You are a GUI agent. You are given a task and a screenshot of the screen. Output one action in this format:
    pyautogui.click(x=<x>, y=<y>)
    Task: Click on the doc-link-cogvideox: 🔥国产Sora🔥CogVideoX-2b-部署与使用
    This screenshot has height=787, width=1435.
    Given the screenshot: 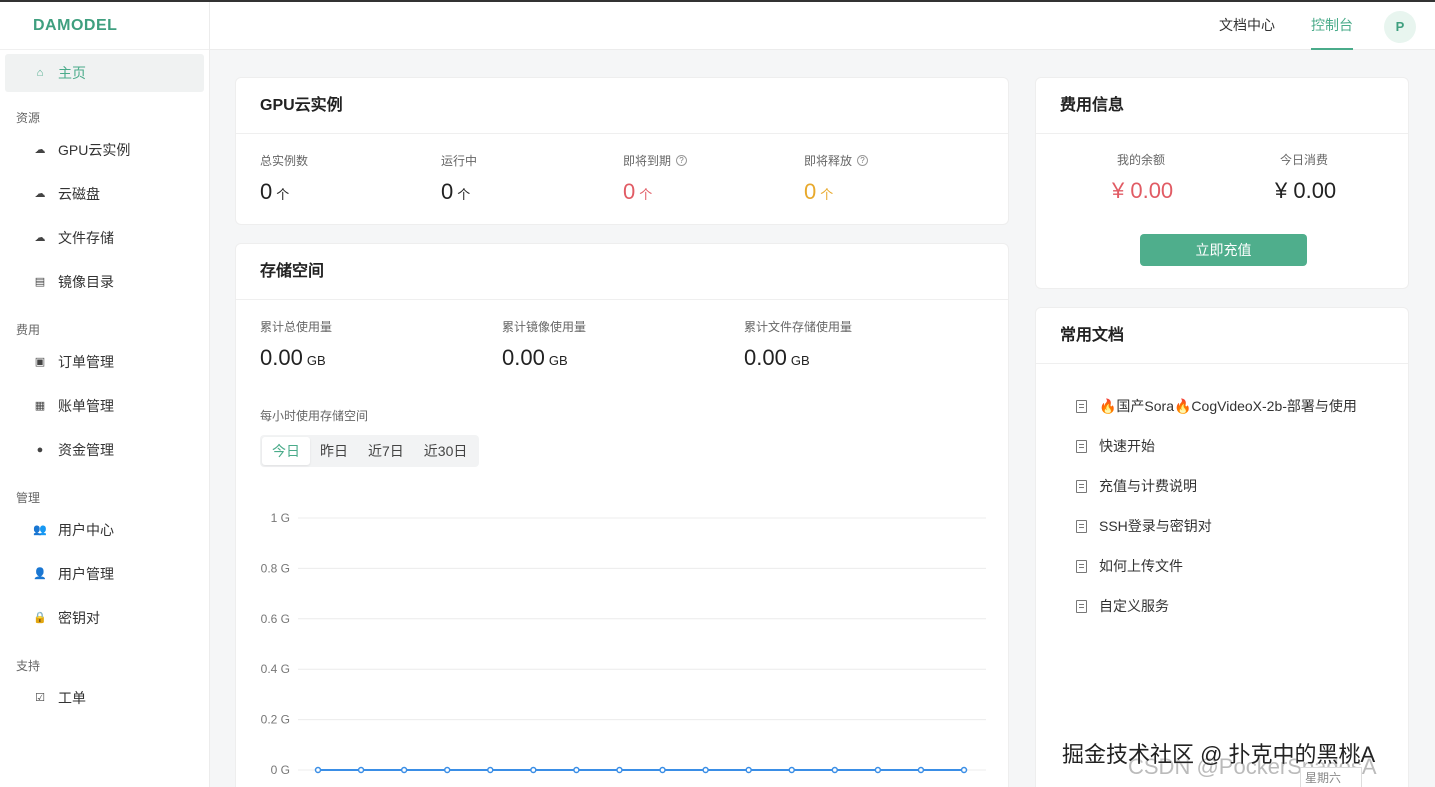 What is the action you would take?
    pyautogui.click(x=1216, y=406)
    